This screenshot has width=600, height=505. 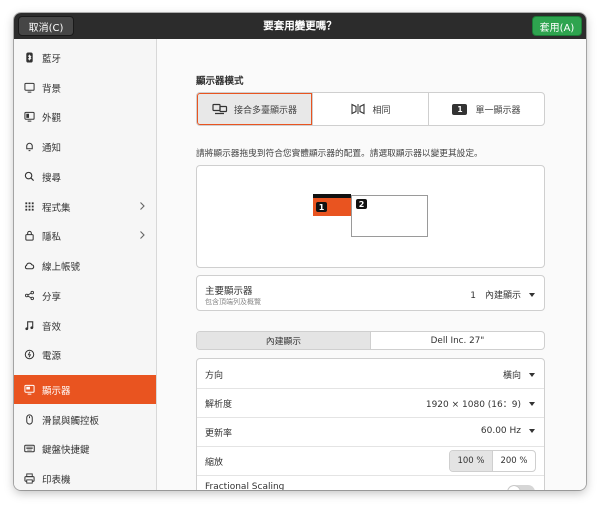 I want to click on sidebar-item-background: 背景, so click(x=85, y=87).